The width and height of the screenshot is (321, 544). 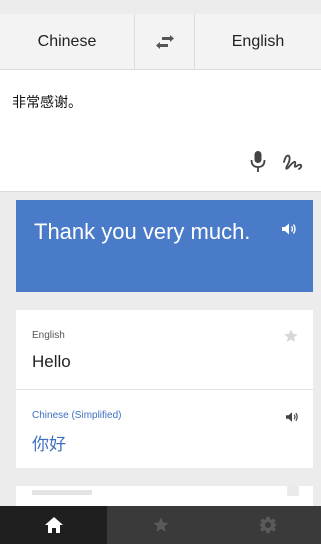 I want to click on result-speaker-button, so click(x=289, y=229).